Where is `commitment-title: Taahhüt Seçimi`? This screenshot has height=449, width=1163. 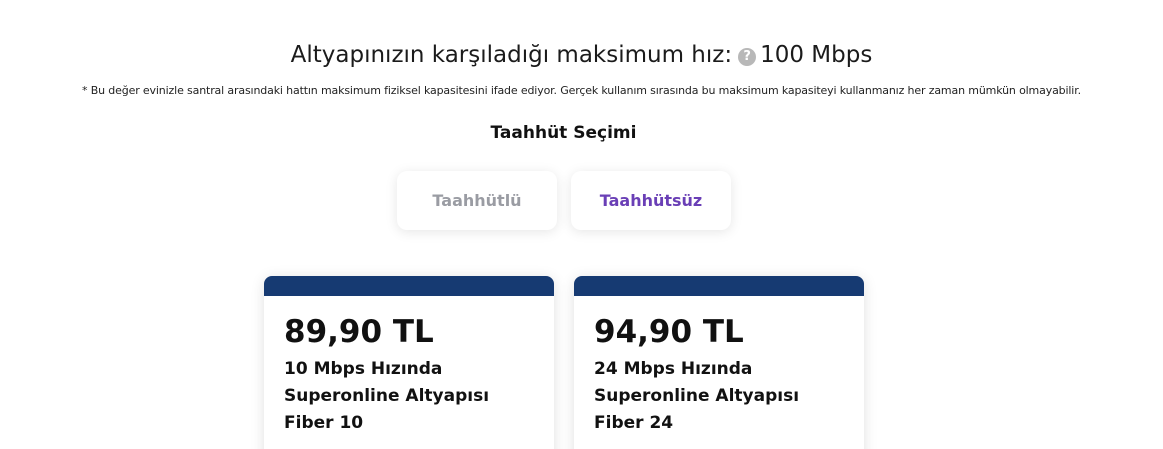
commitment-title: Taahhüt Seçimi is located at coordinates (563, 133).